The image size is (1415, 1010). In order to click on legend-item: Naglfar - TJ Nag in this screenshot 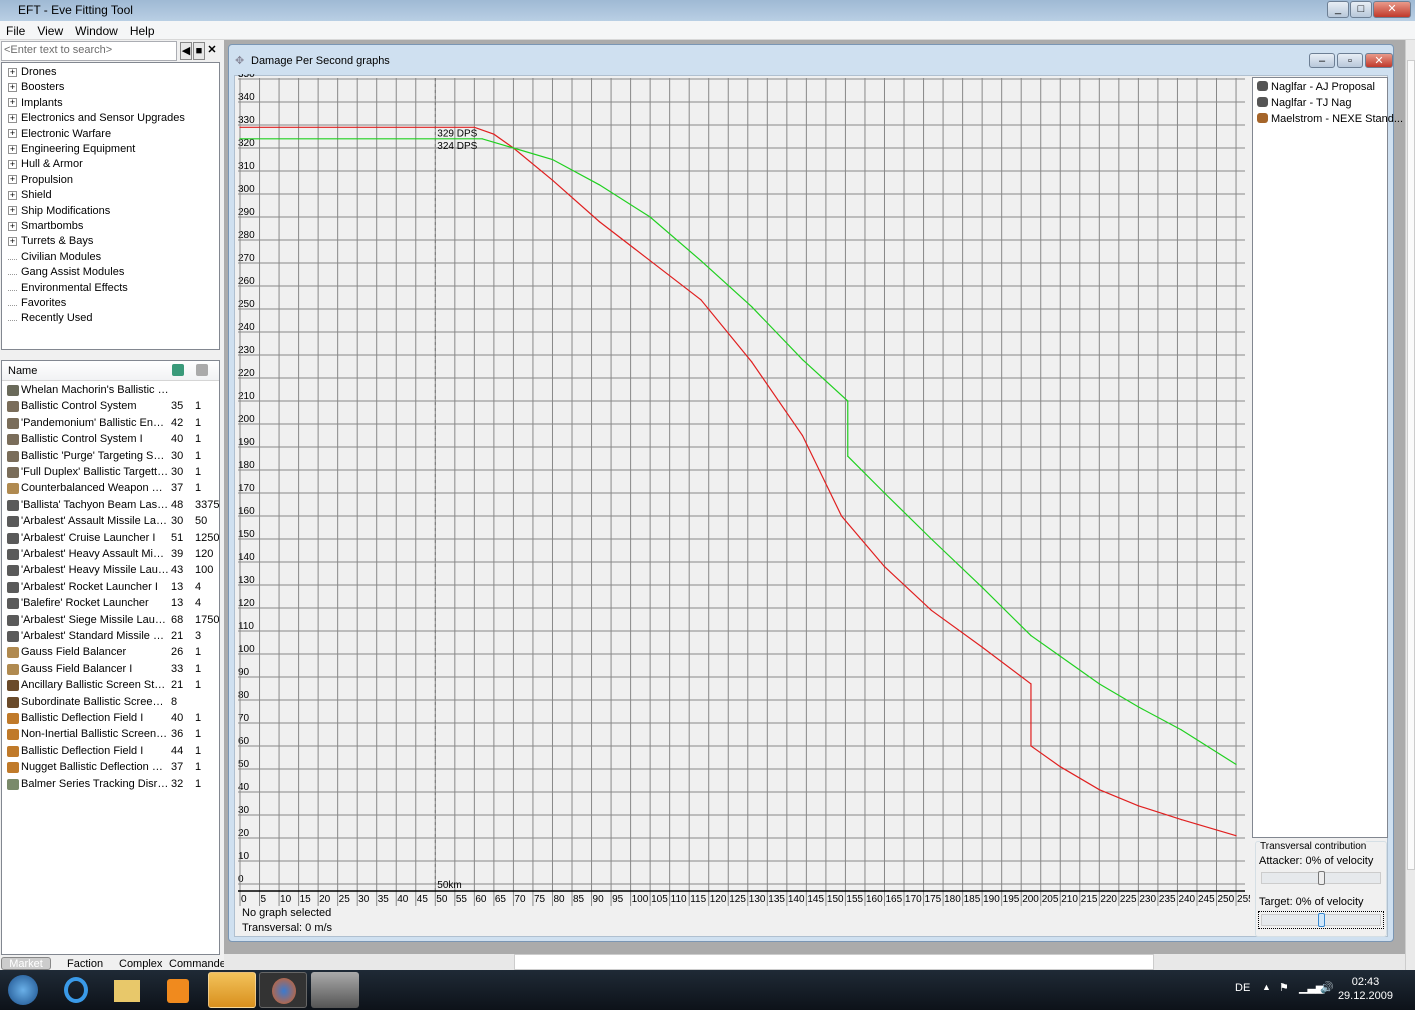, I will do `click(1304, 104)`.